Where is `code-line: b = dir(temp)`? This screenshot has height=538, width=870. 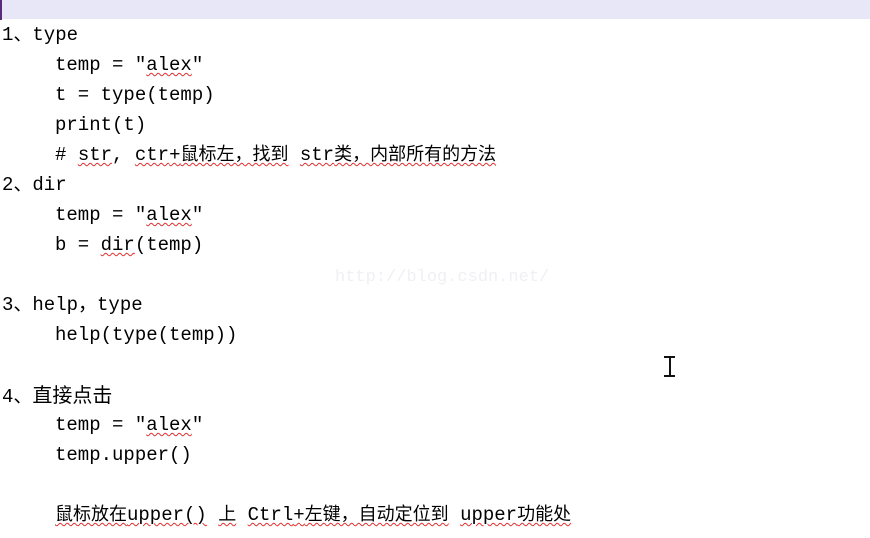
code-line: b = dir(temp) is located at coordinates (435, 245).